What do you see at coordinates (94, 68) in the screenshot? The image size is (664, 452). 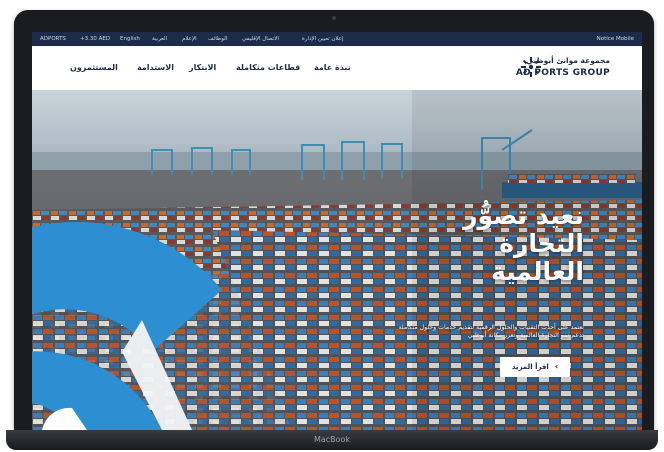 I see `nav-item-investors: المستثمرون` at bounding box center [94, 68].